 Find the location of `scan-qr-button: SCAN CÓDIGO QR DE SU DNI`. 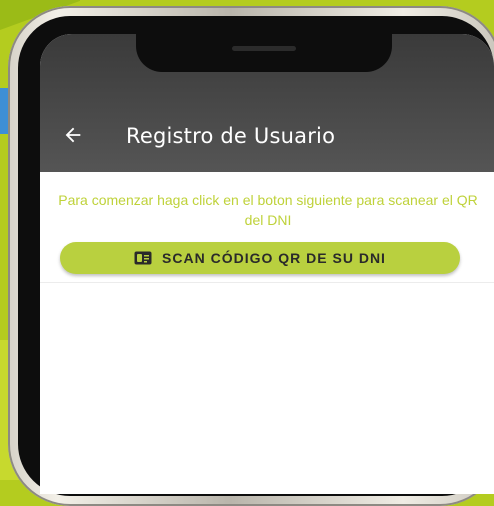

scan-qr-button: SCAN CÓDIGO QR DE SU DNI is located at coordinates (260, 258).